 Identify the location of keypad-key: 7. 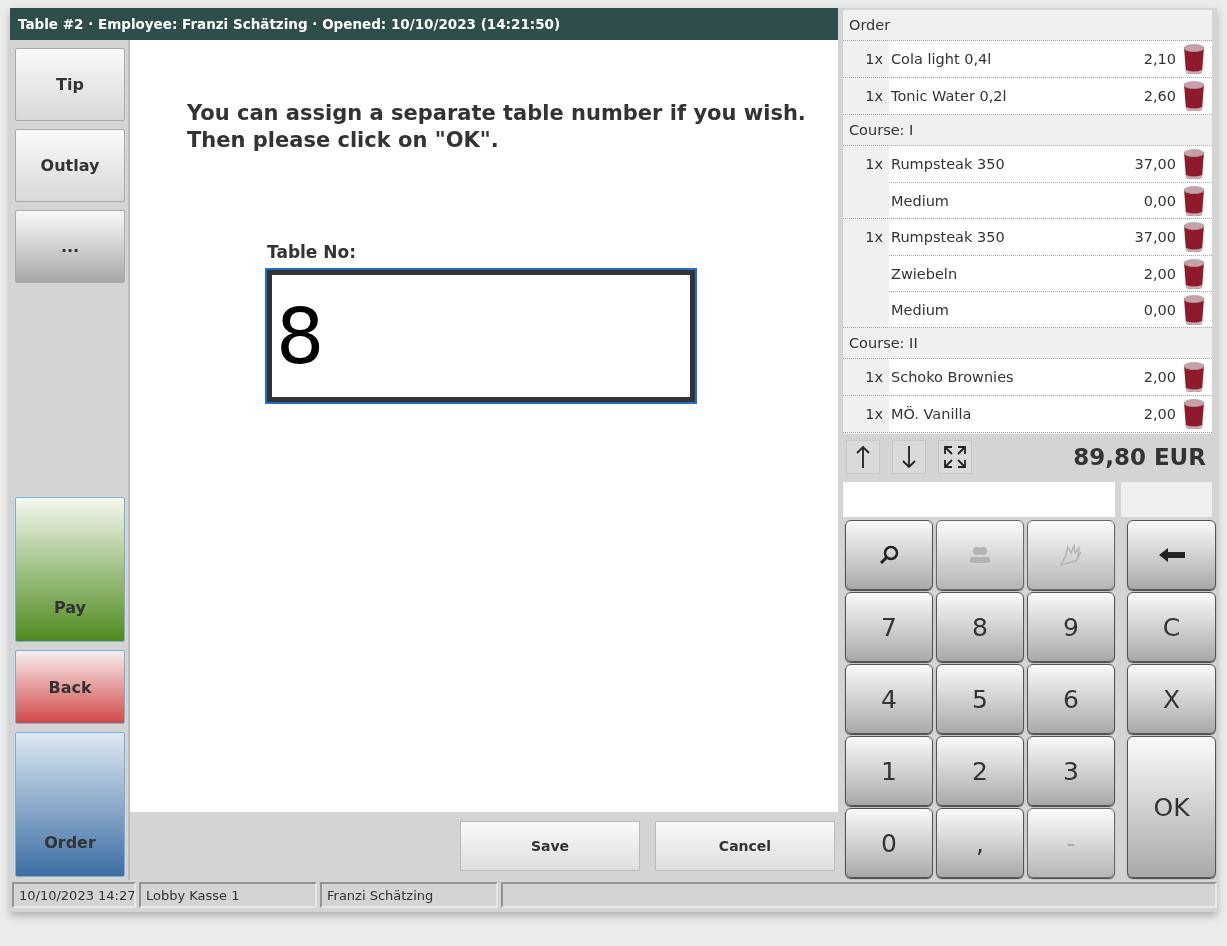
(889, 627).